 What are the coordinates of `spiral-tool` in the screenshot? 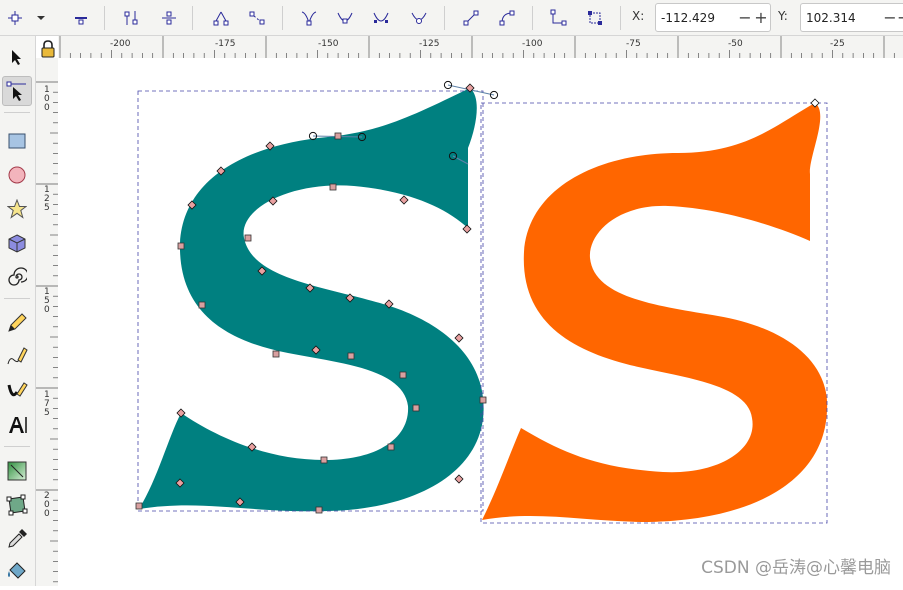 It's located at (17, 277).